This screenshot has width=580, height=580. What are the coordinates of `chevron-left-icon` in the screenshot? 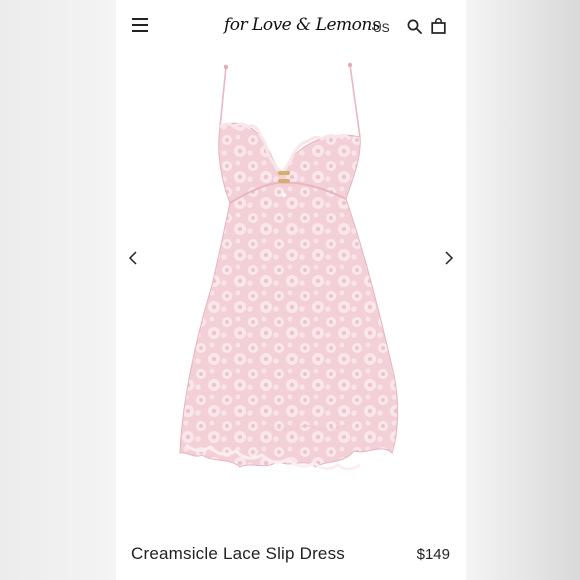 It's located at (133, 258).